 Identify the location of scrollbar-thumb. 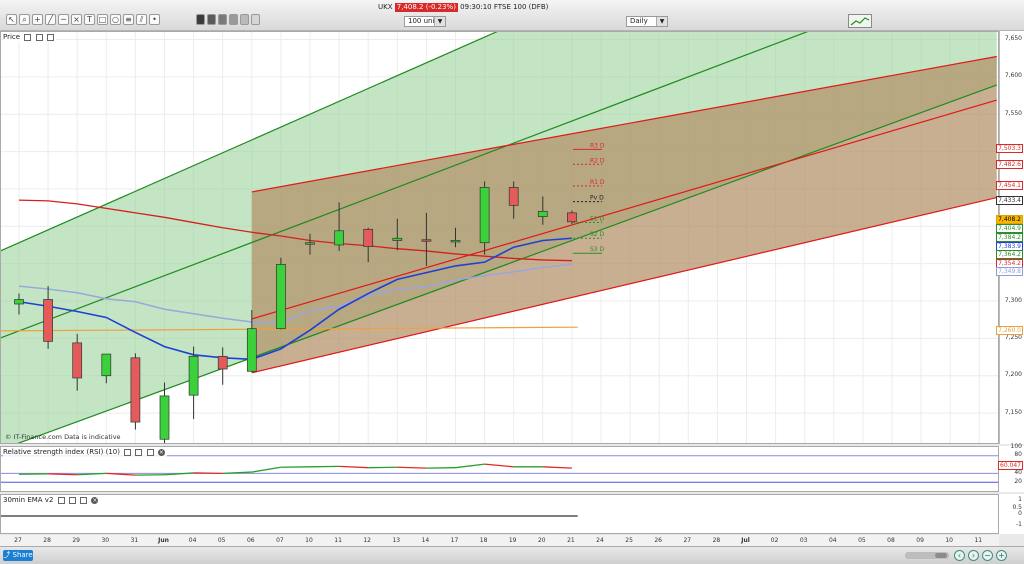
(941, 555).